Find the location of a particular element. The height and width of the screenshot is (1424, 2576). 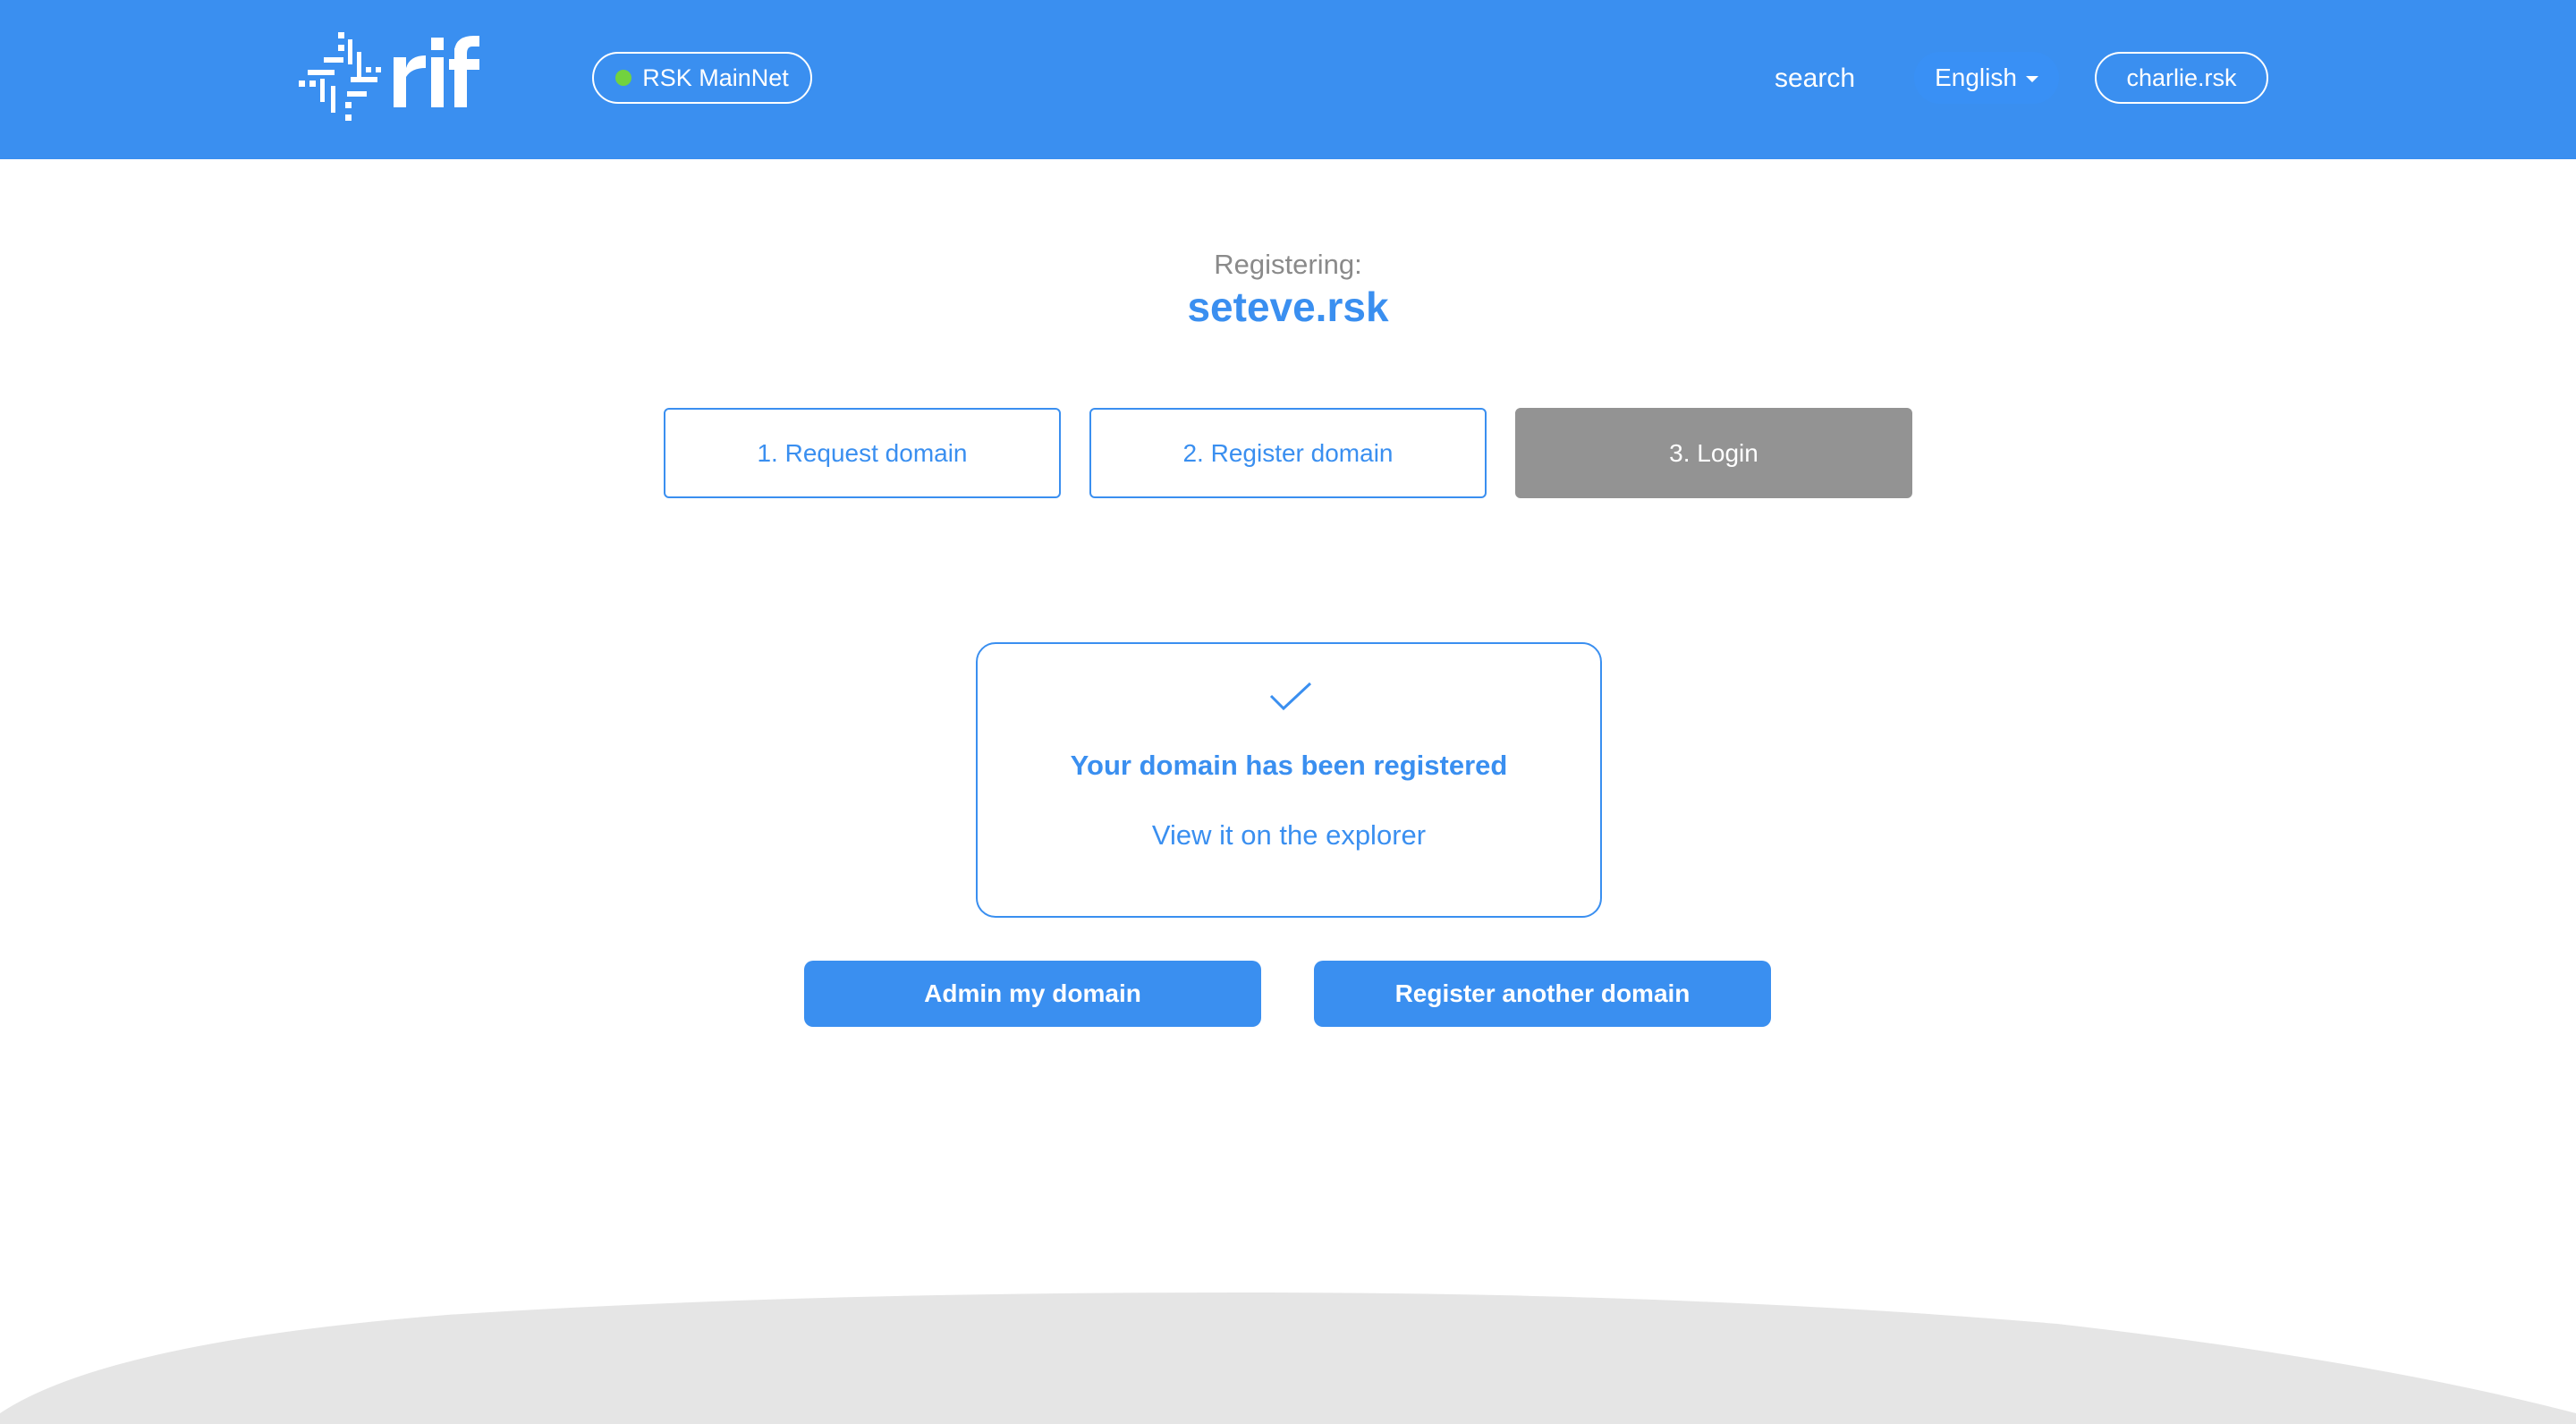

top-navbar: RSK MainNet search English charlie.rsk is located at coordinates (1288, 79).